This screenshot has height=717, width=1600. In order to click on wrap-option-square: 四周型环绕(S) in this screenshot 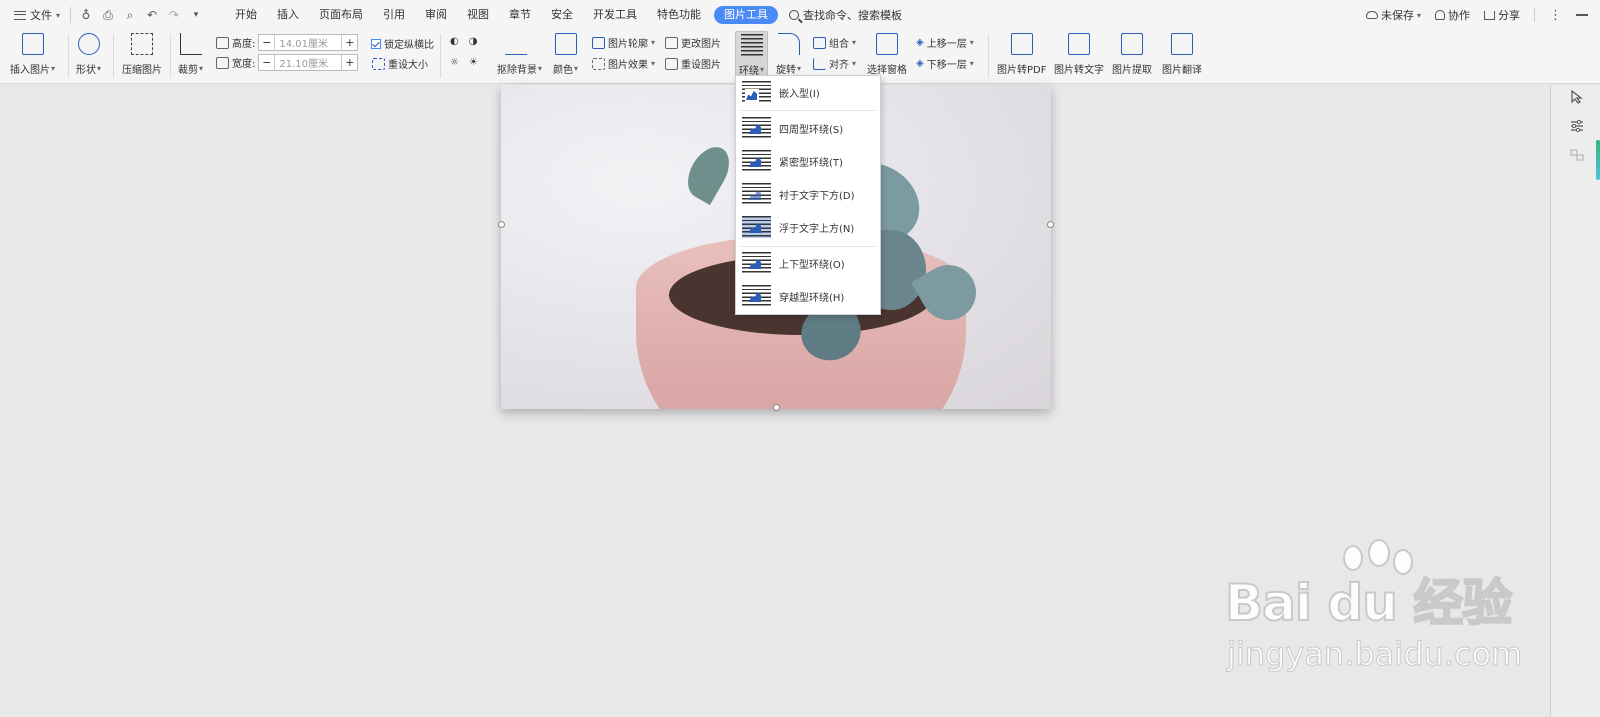, I will do `click(808, 128)`.